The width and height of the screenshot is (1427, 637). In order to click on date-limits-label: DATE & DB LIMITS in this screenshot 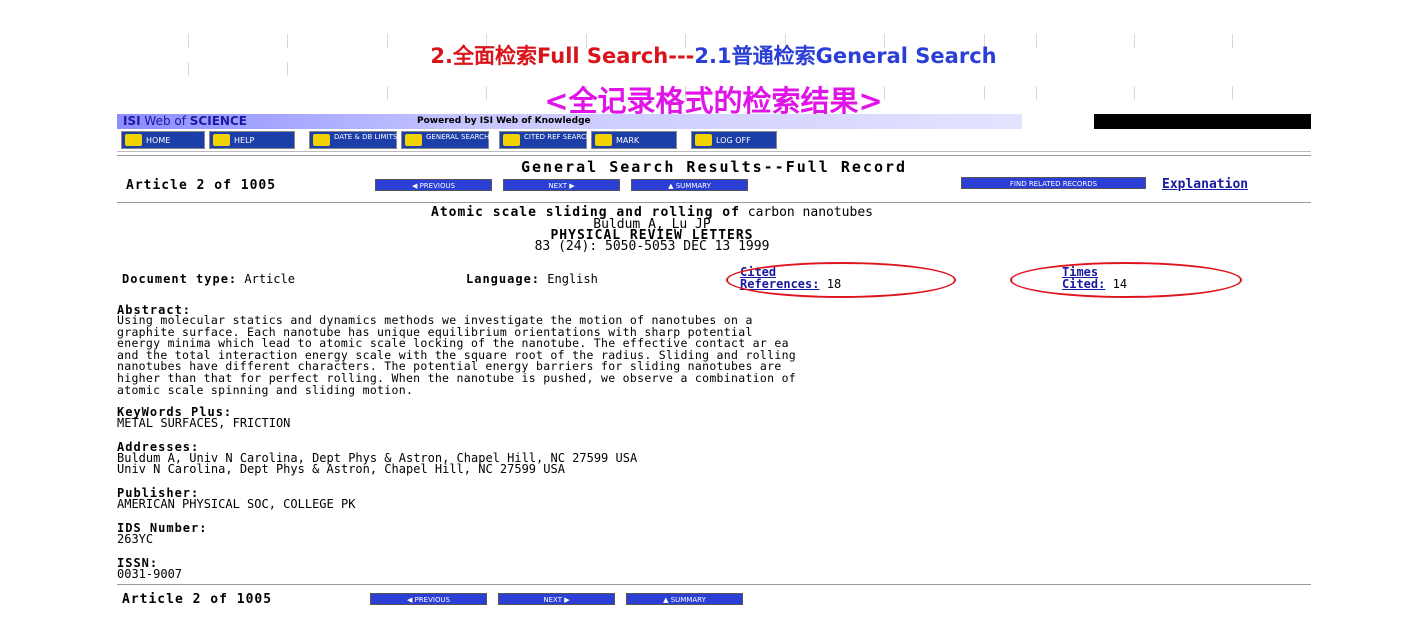, I will do `click(366, 137)`.